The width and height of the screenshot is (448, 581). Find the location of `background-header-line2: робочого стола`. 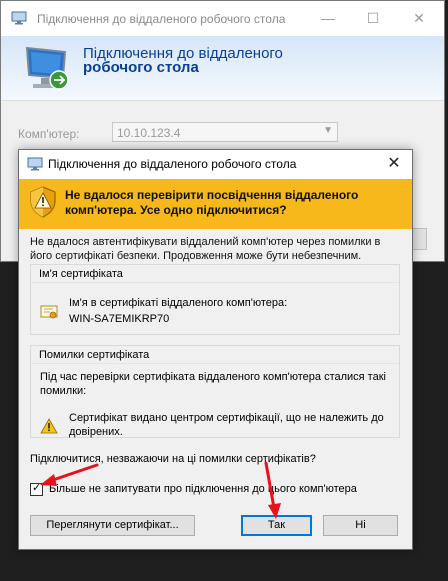

background-header-line2: робочого стола is located at coordinates (141, 67).